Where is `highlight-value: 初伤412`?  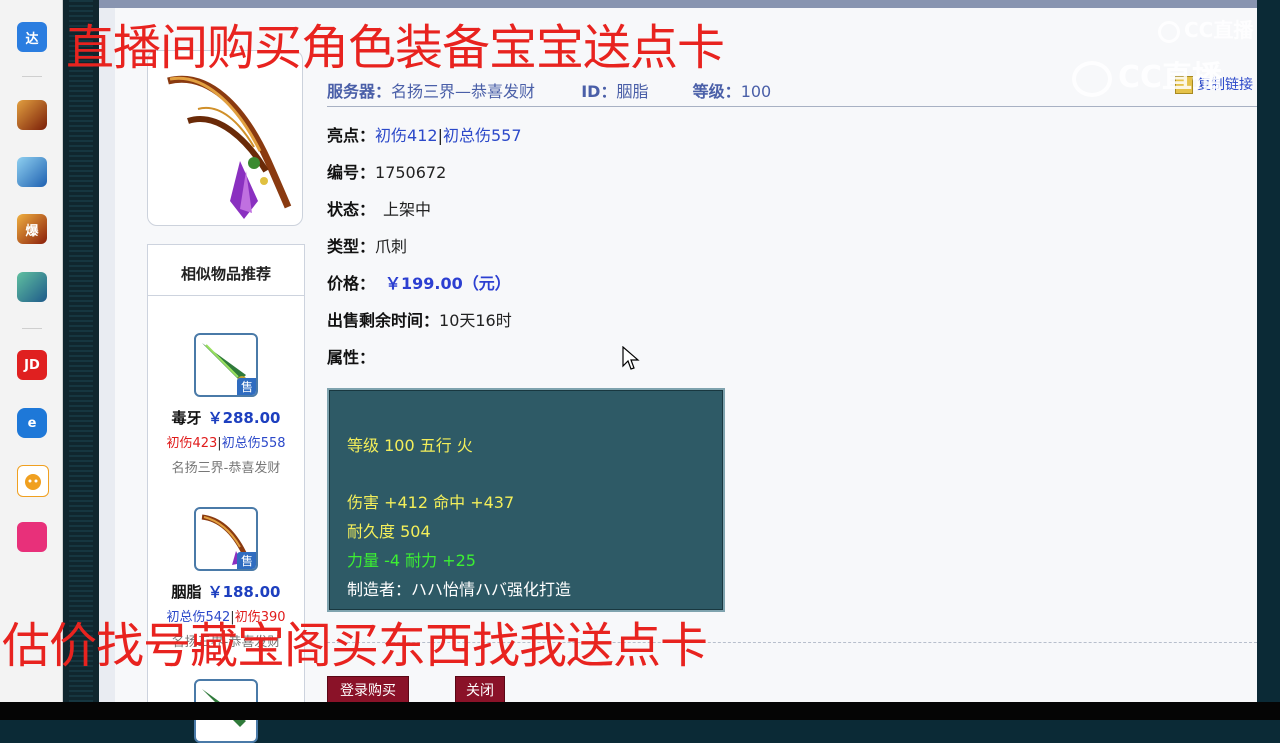 highlight-value: 初伤412 is located at coordinates (406, 135).